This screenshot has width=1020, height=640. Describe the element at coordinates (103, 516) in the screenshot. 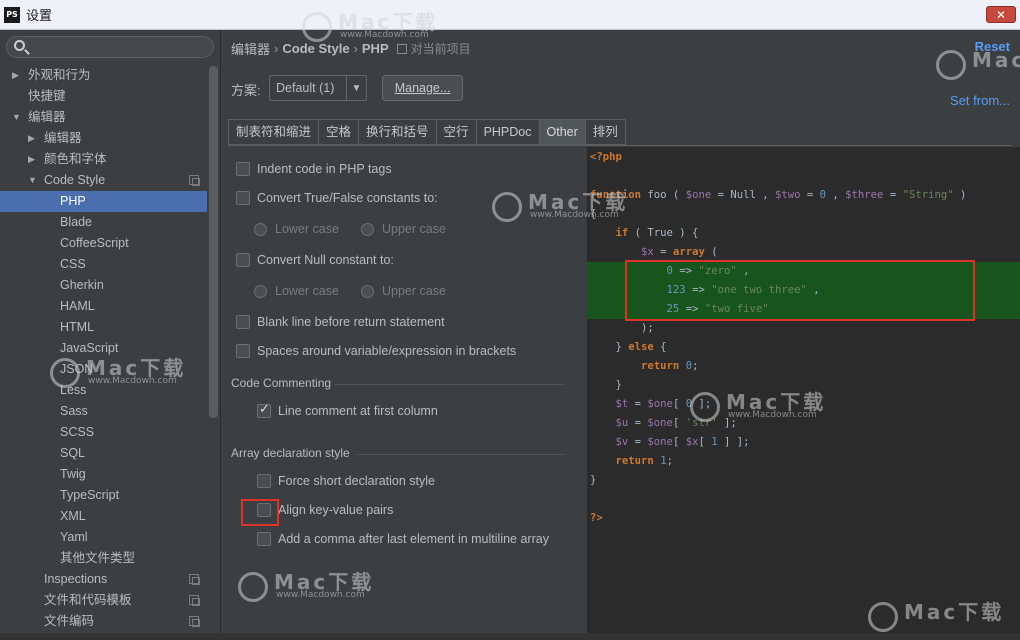

I see `sidebar-item: XML` at that location.